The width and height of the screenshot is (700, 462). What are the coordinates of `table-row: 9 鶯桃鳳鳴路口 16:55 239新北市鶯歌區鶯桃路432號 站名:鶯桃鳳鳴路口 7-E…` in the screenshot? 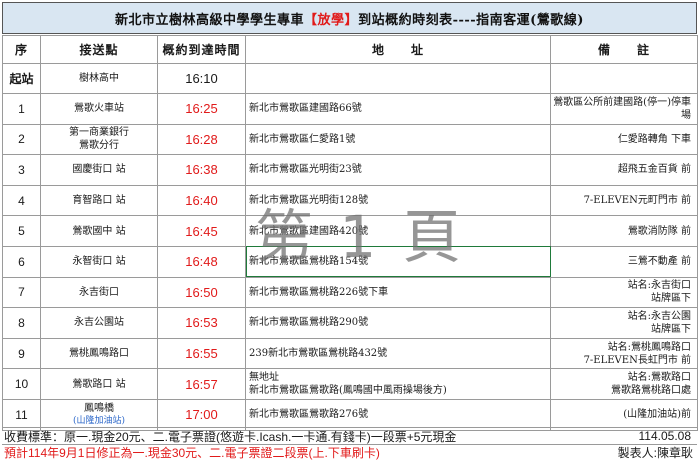 It's located at (350, 353).